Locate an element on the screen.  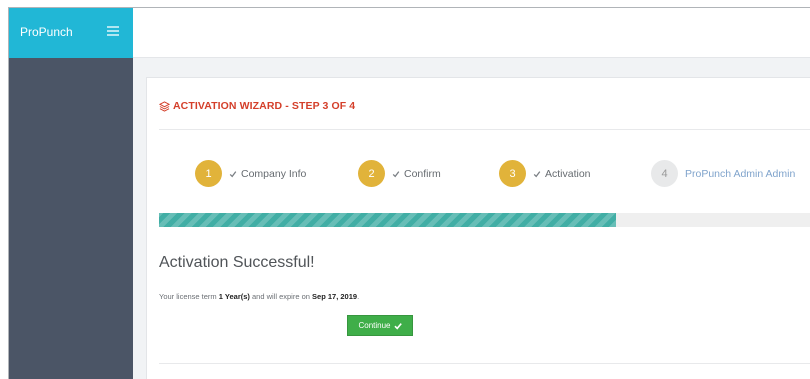
brand-area: ProPunch is located at coordinates (71, 33).